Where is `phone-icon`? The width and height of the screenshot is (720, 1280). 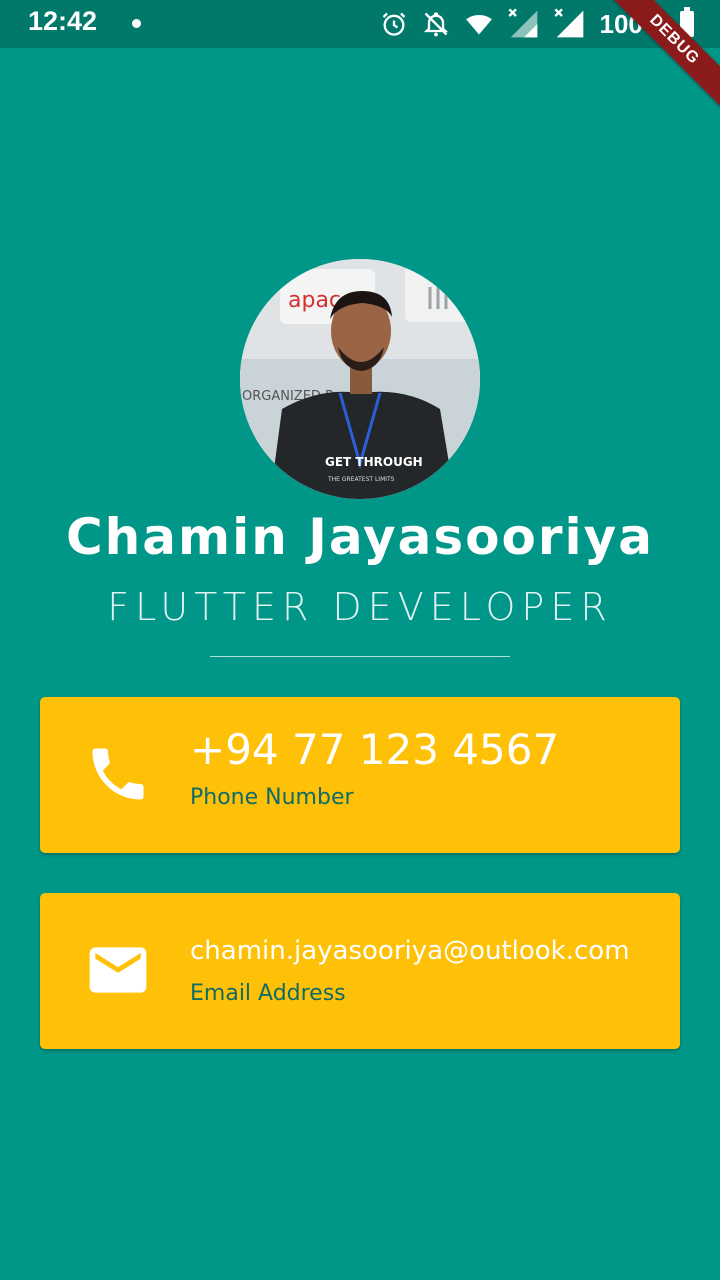
phone-icon is located at coordinates (118, 774).